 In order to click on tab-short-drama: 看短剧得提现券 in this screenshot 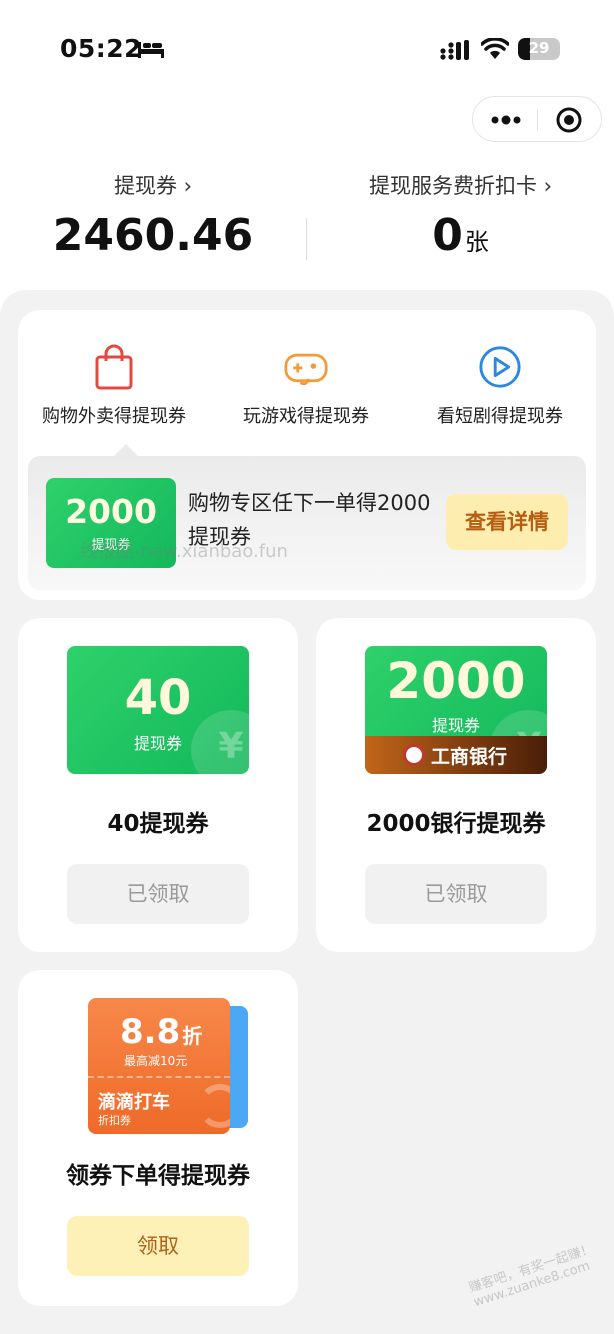, I will do `click(500, 386)`.